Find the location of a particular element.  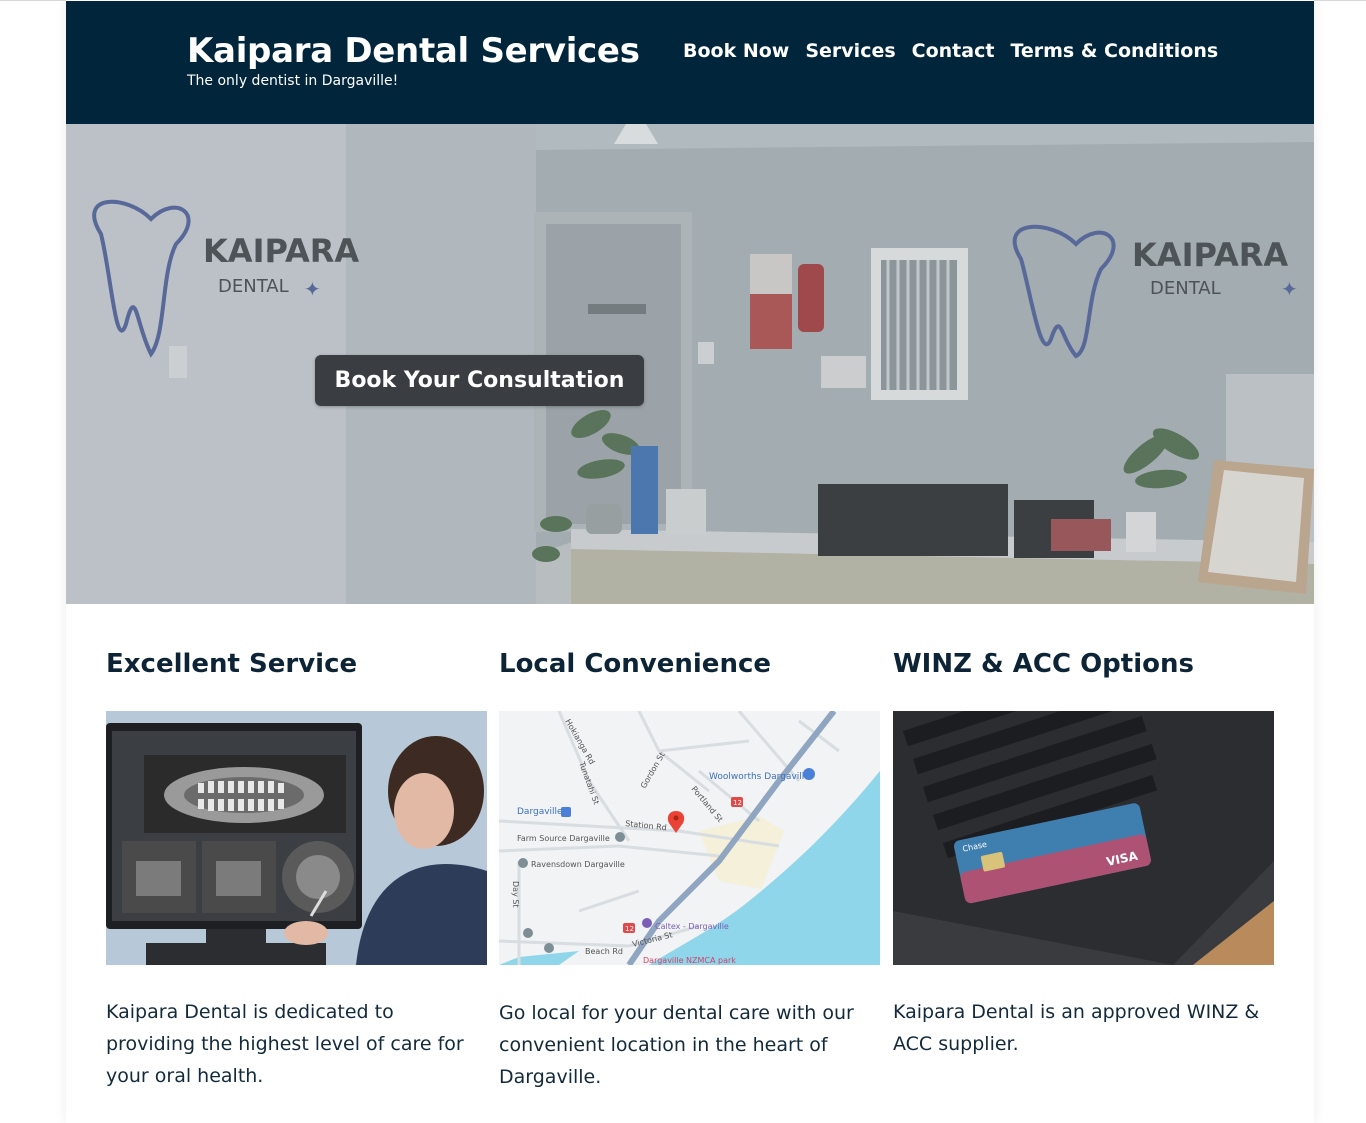

feature-title: Local Convenience is located at coordinates (635, 664).